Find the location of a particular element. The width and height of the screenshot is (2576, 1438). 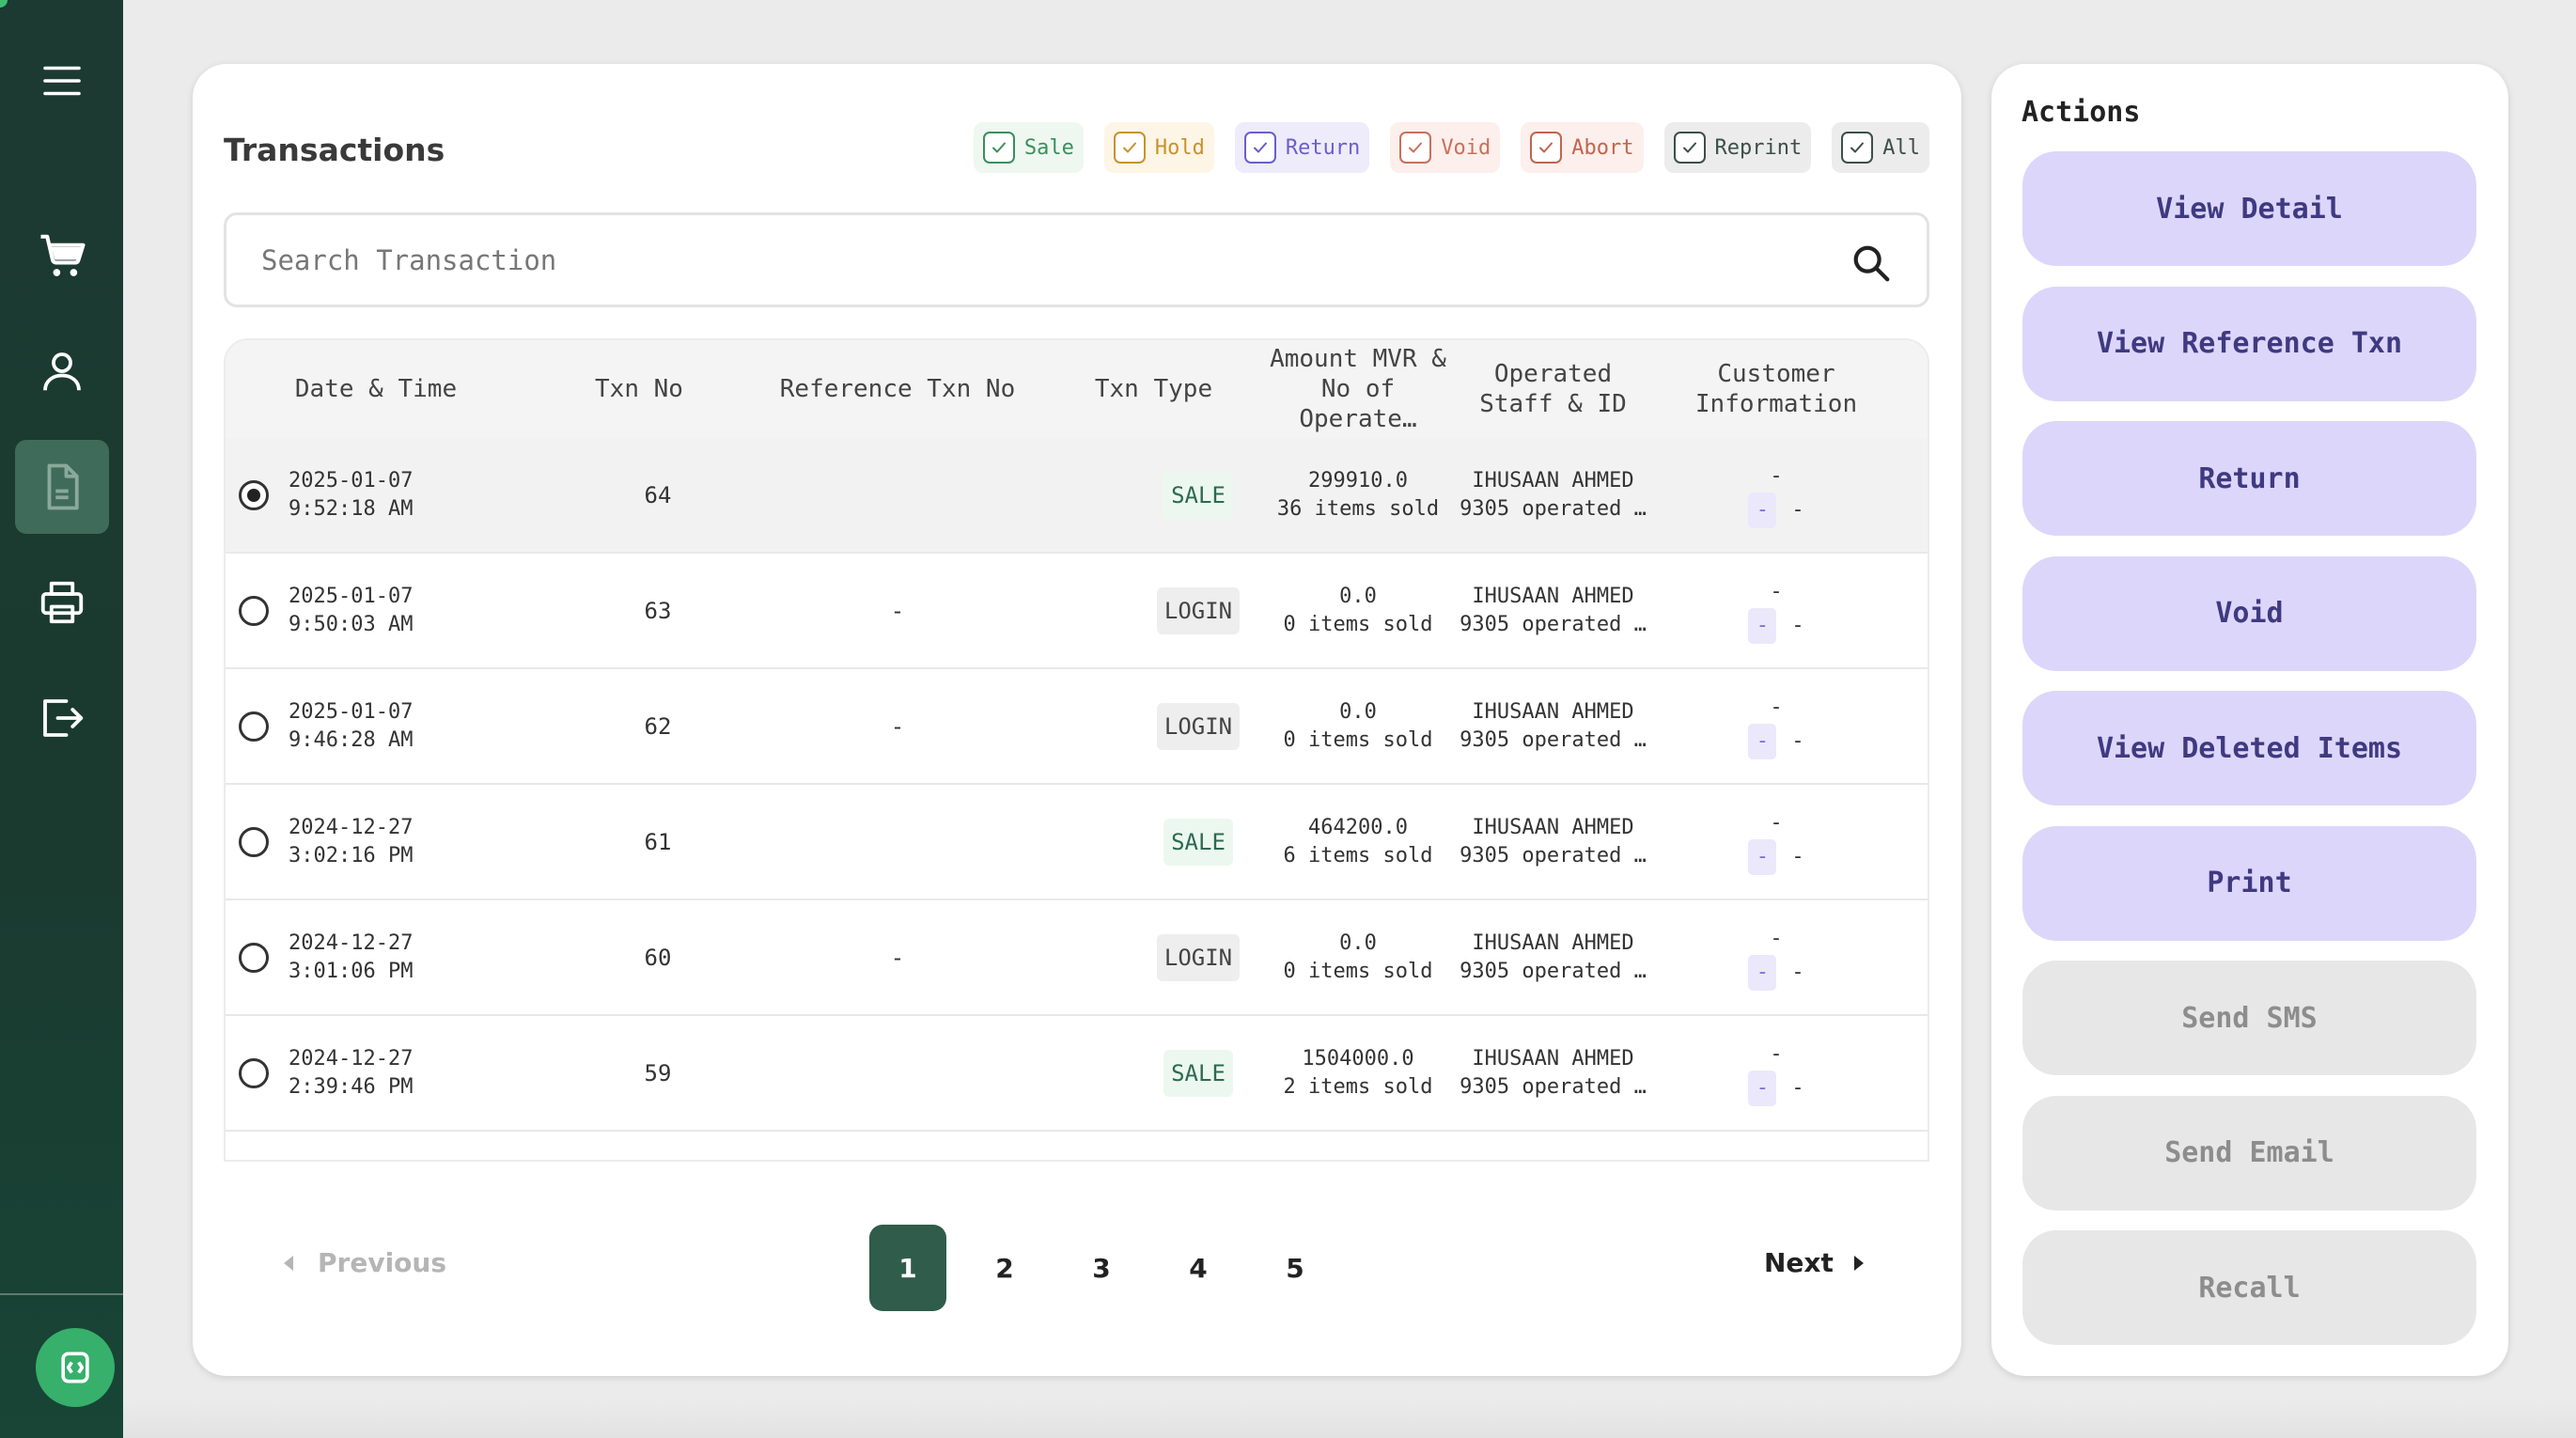

caret-left-icon is located at coordinates (288, 1263).